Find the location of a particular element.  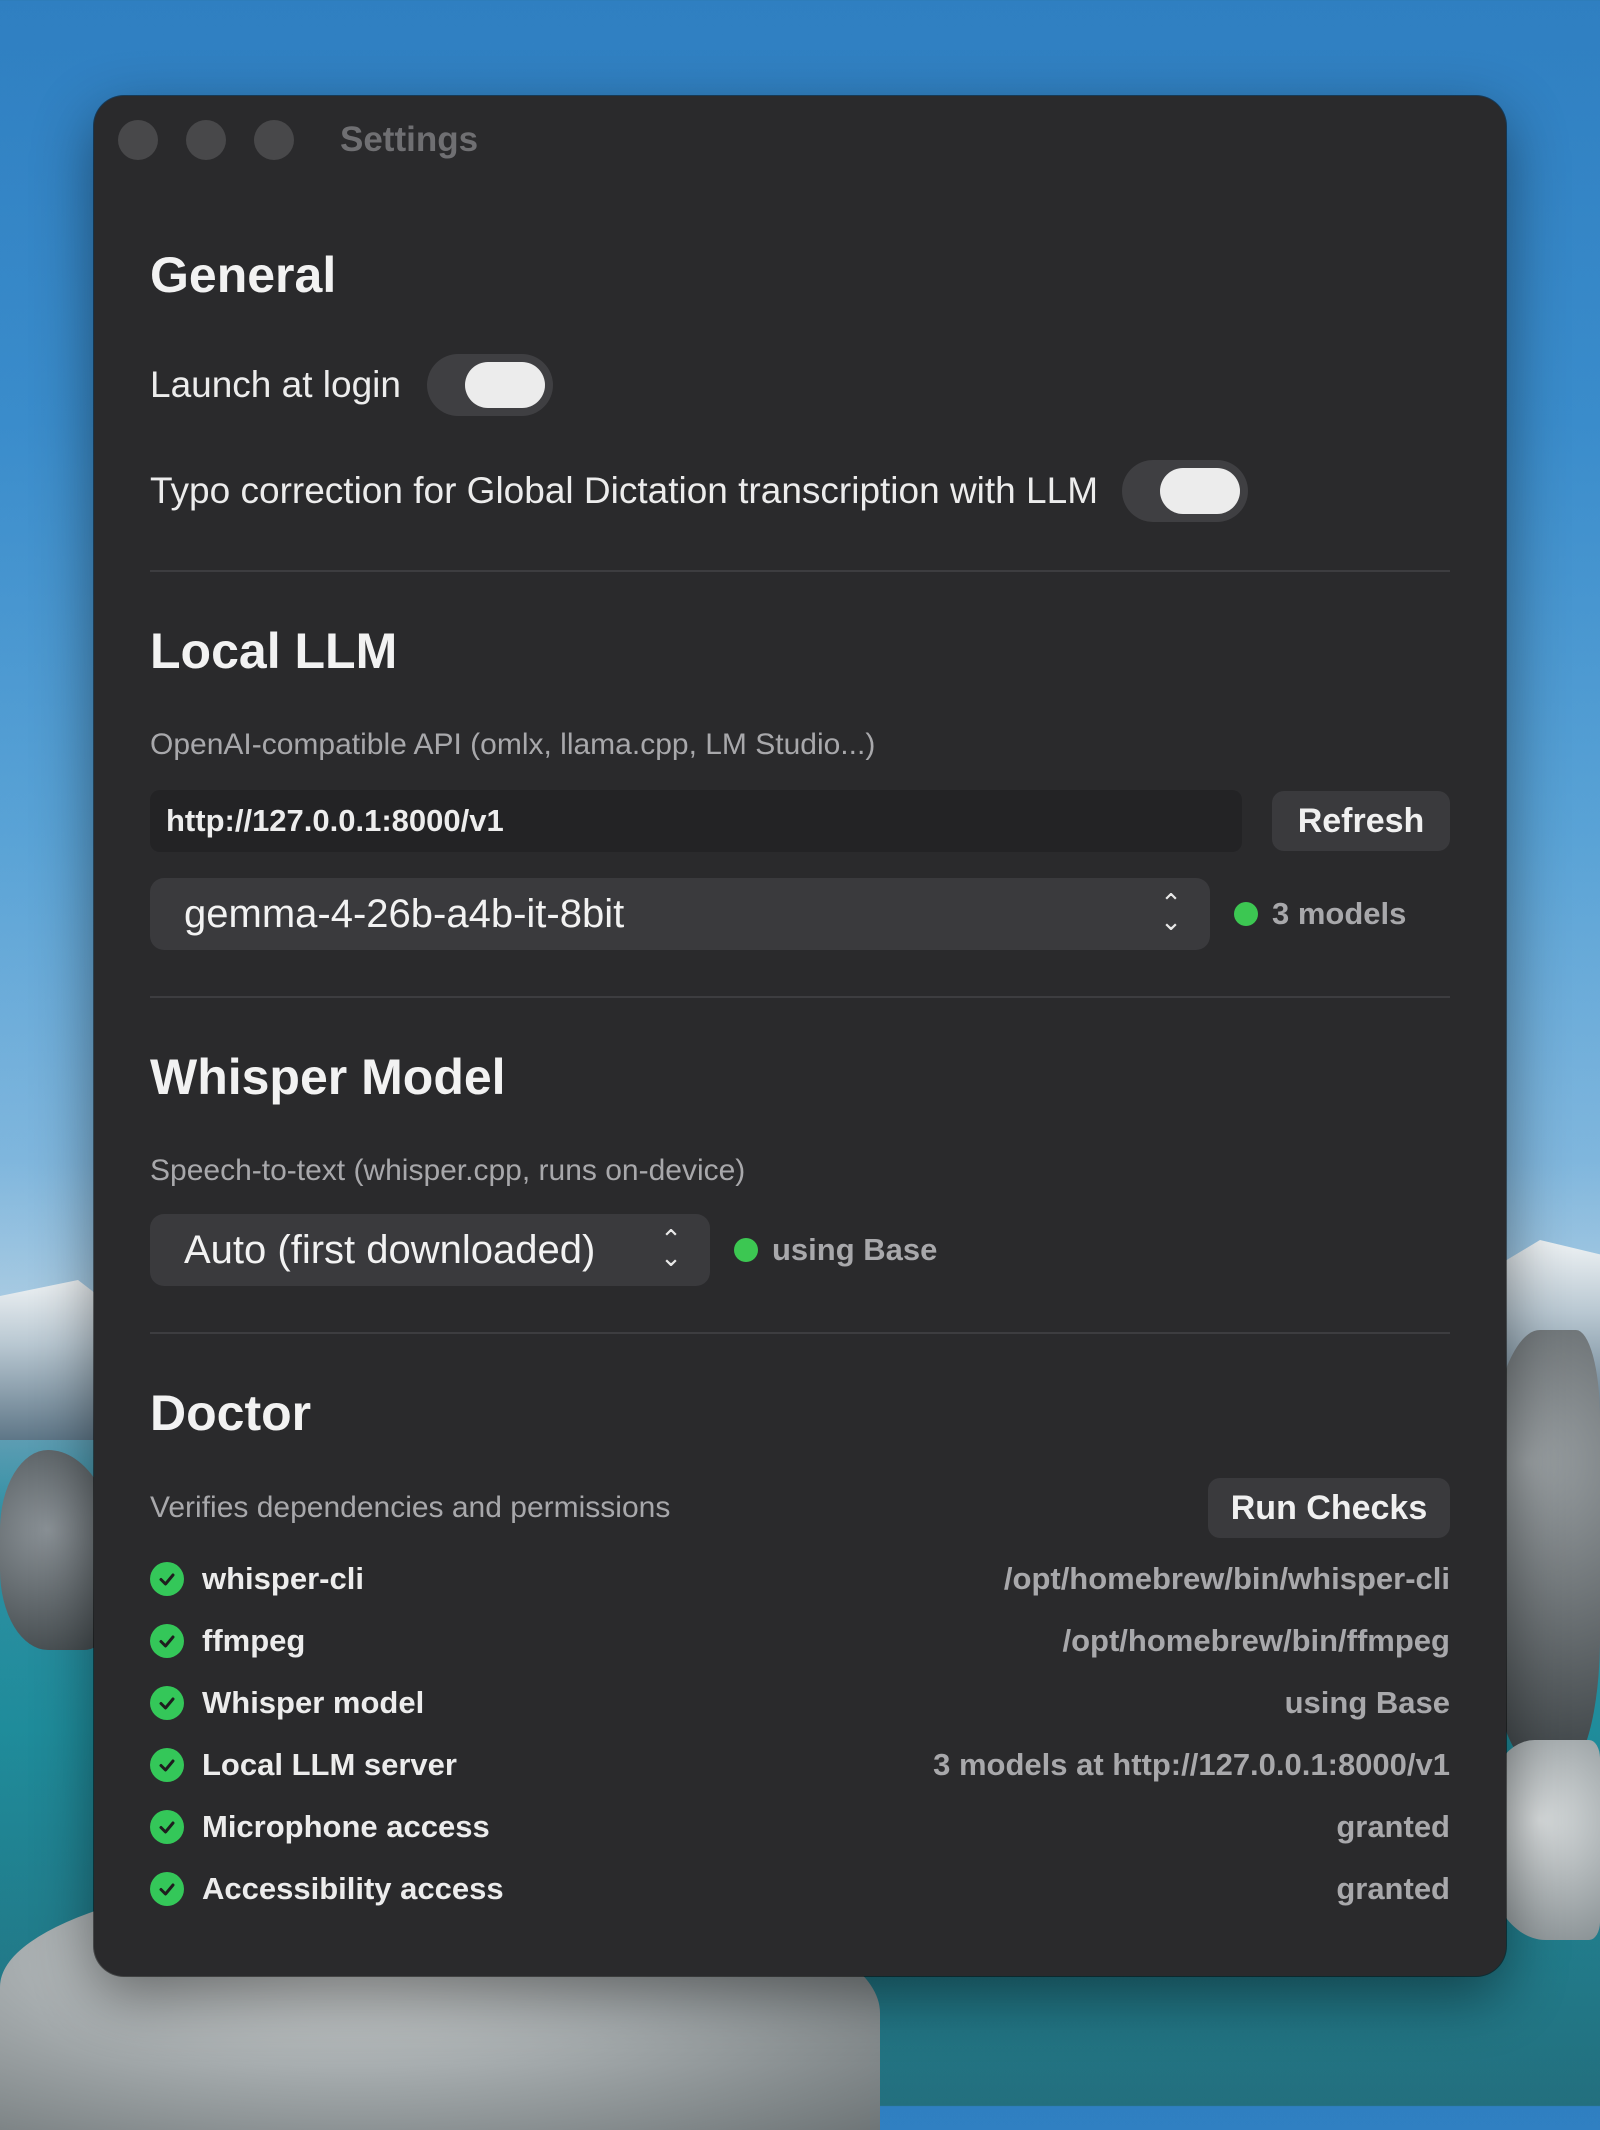

launch-at-login-toggle is located at coordinates (489, 385).